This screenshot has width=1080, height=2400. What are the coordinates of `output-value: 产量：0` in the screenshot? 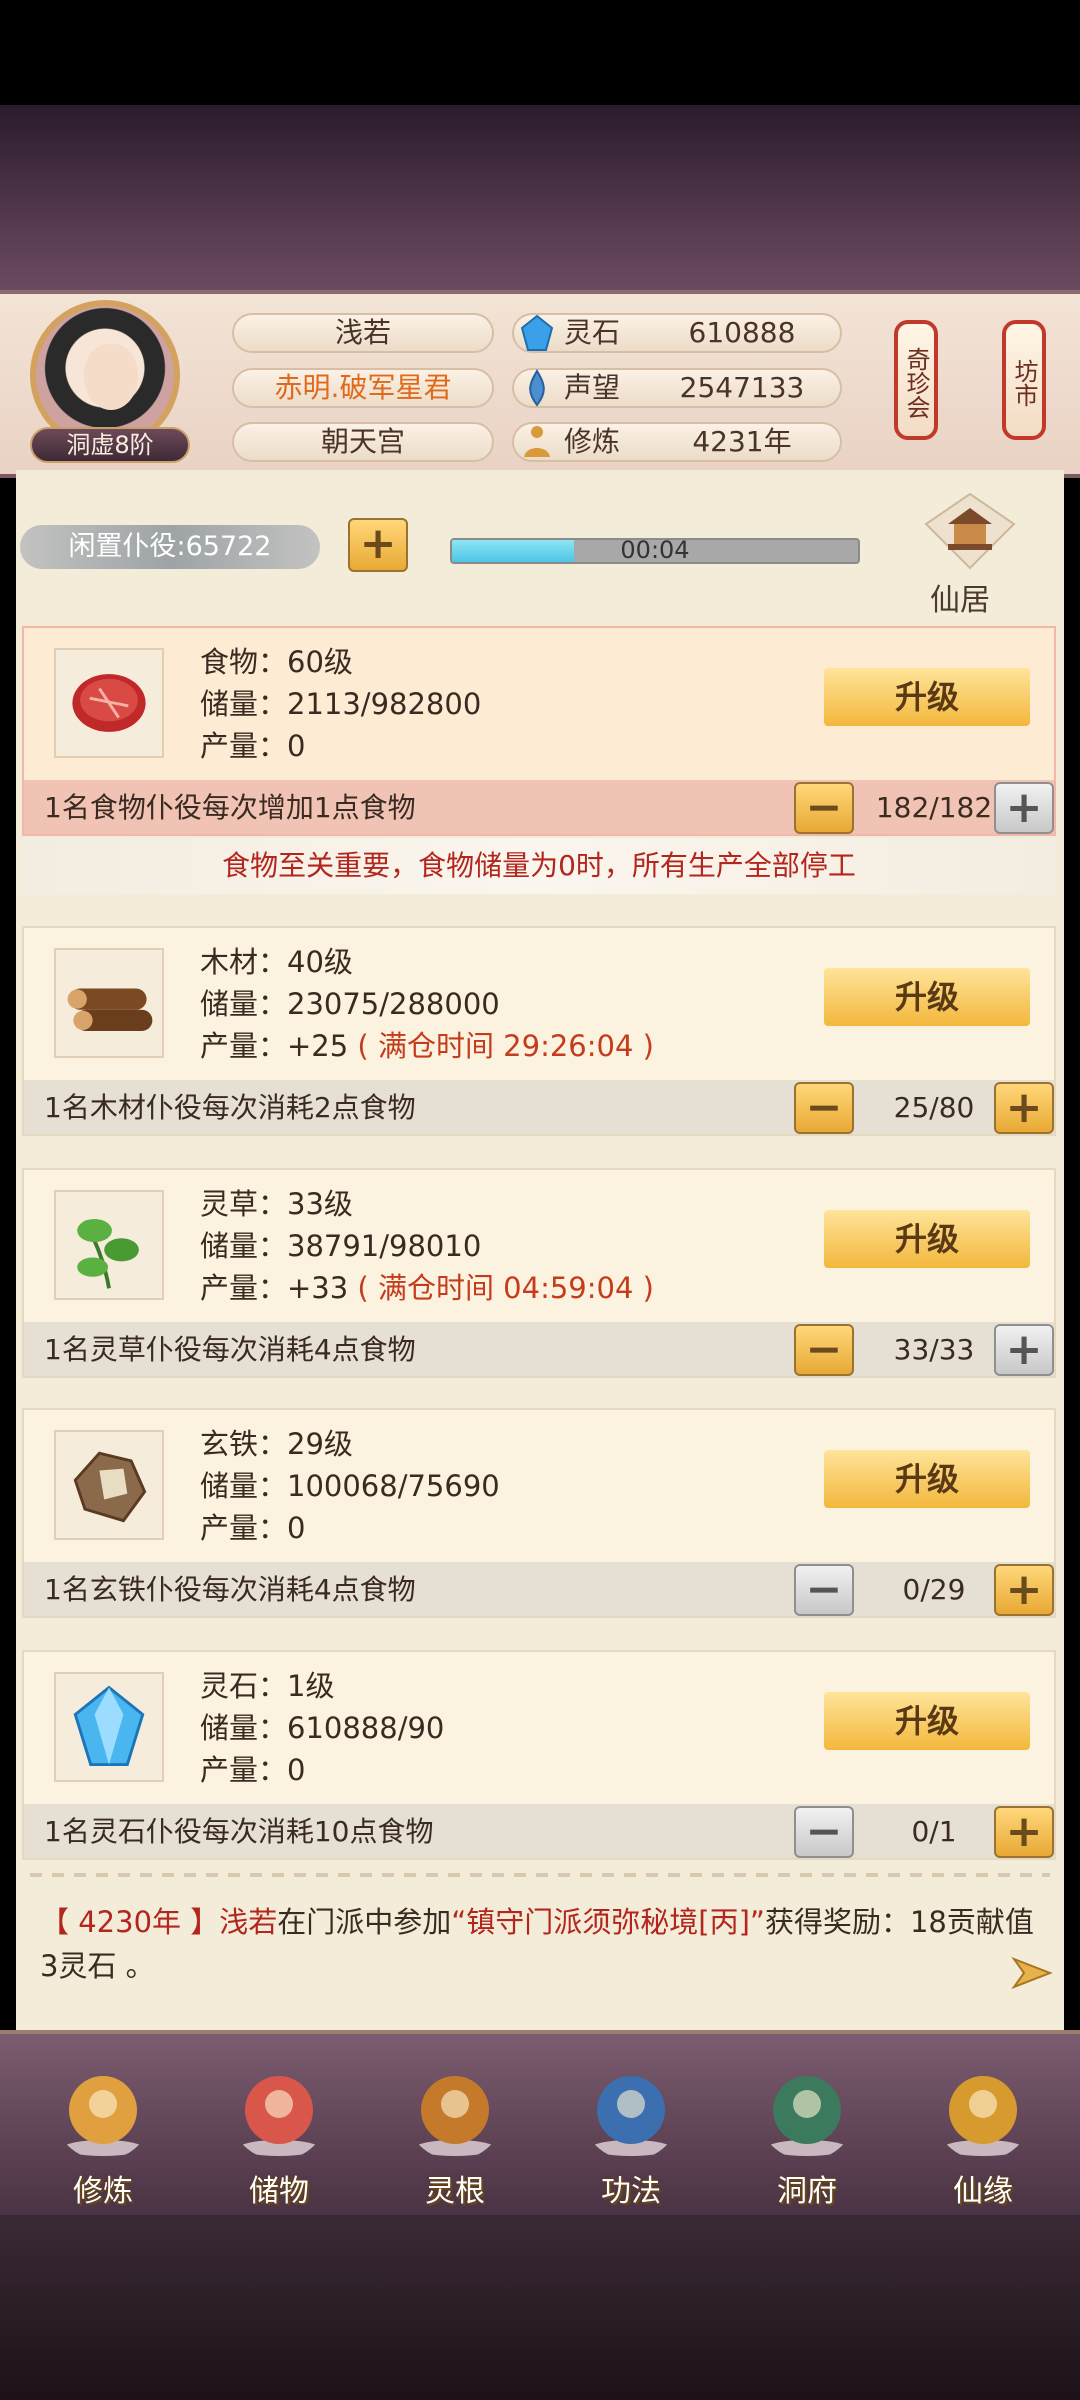 It's located at (253, 1528).